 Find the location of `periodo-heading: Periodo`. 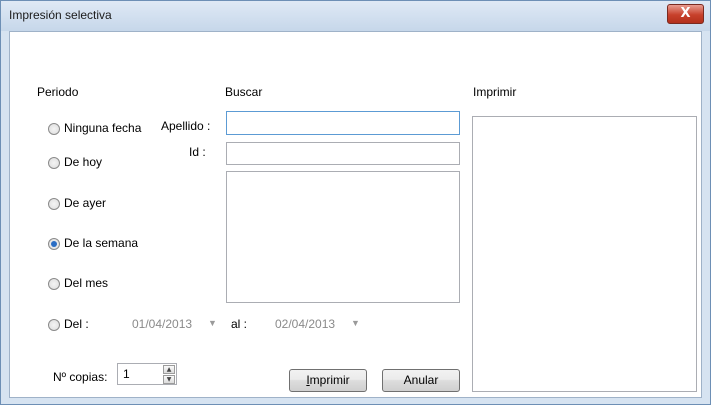

periodo-heading: Periodo is located at coordinates (58, 92).